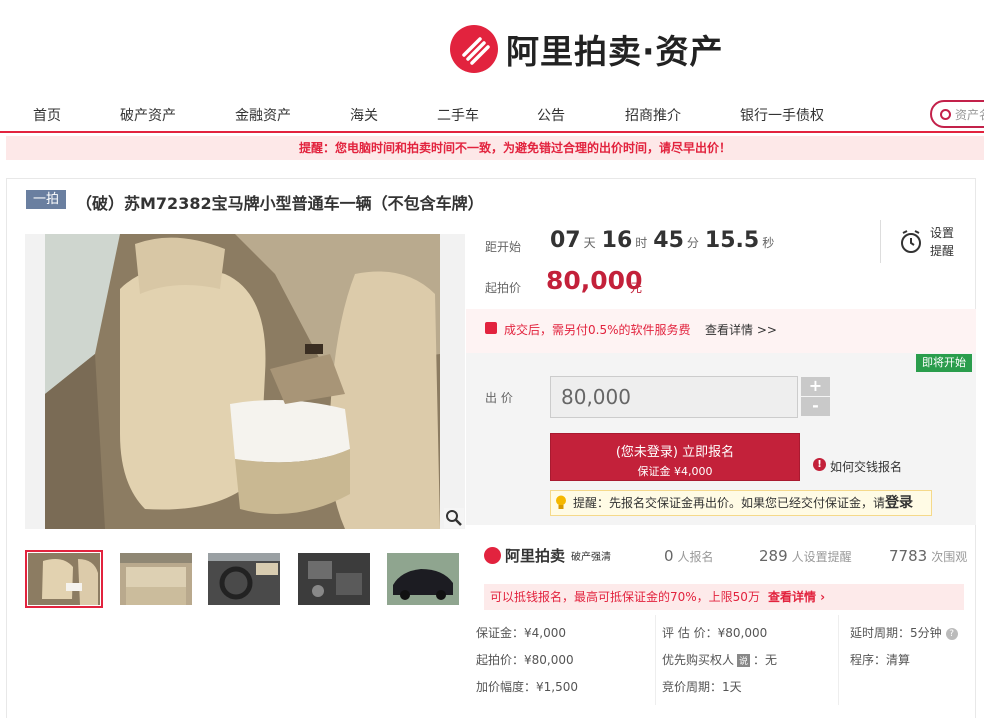 This screenshot has height=720, width=984. What do you see at coordinates (702, 687) in the screenshot?
I see `detail-bid-cycle: 竞价周期：1天` at bounding box center [702, 687].